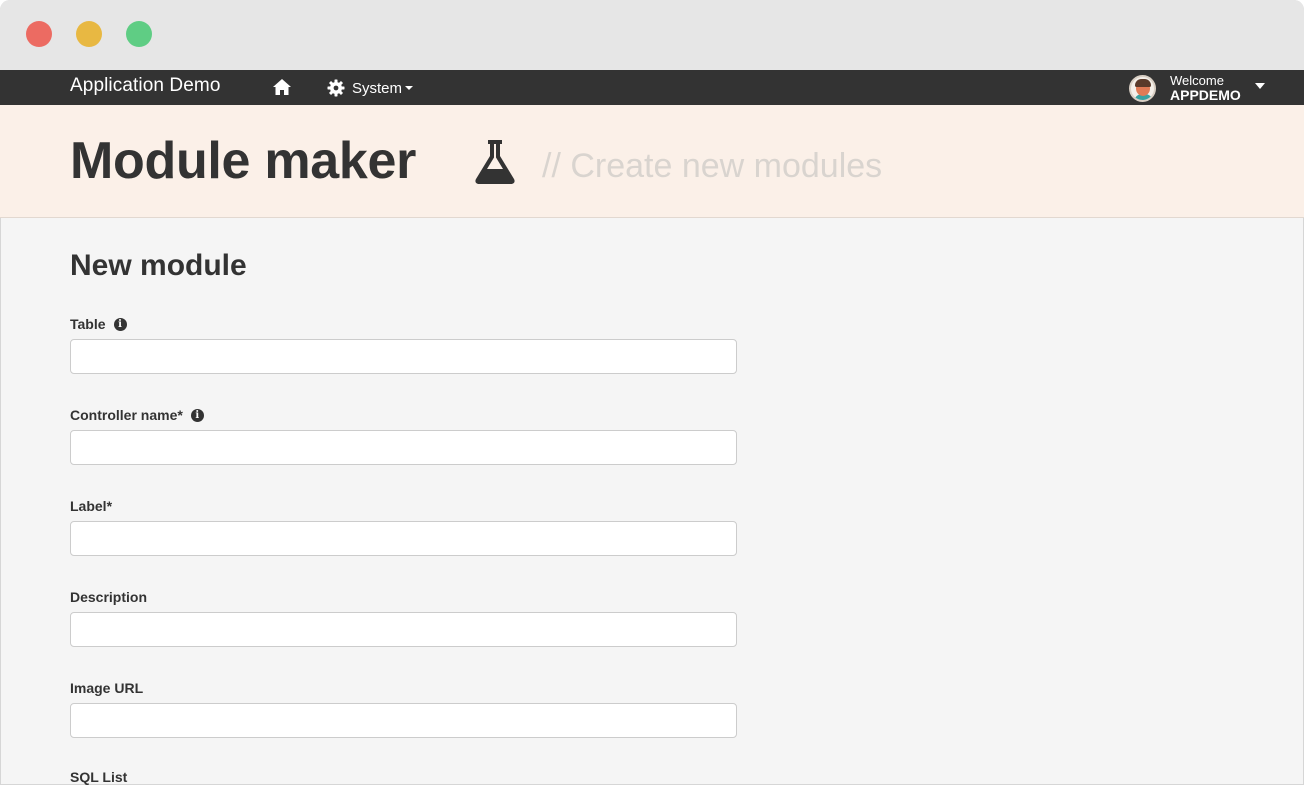 The height and width of the screenshot is (785, 1304). I want to click on avatar, so click(1142, 88).